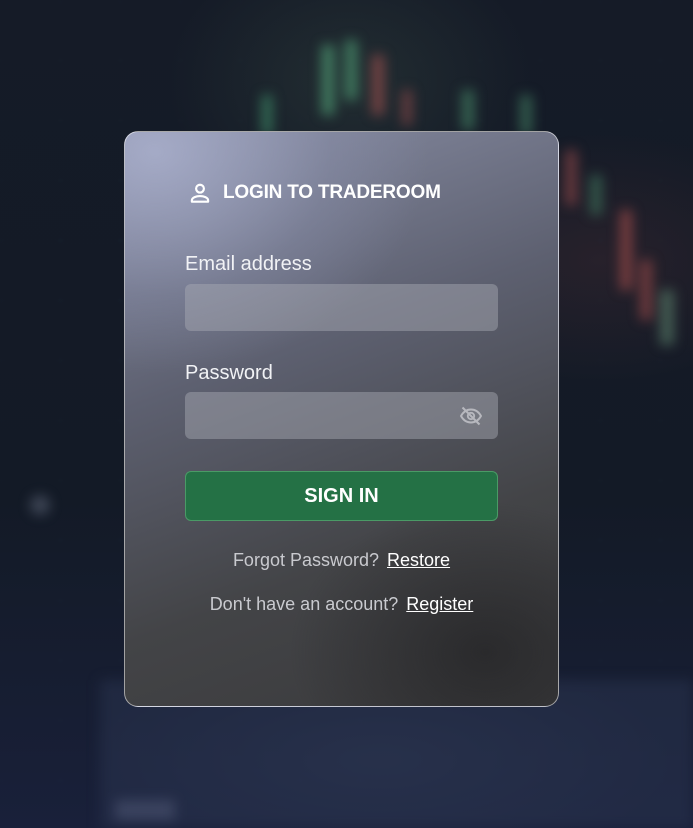  I want to click on login-title: LOGIN TO TRADEROOM, so click(332, 192).